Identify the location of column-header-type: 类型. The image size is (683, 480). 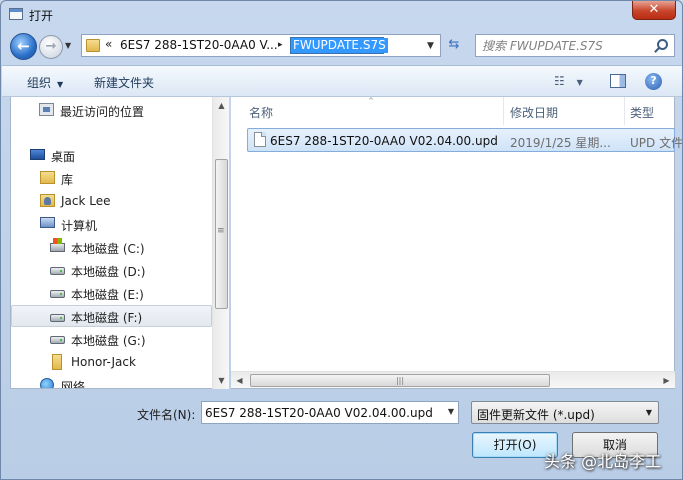
(650, 111).